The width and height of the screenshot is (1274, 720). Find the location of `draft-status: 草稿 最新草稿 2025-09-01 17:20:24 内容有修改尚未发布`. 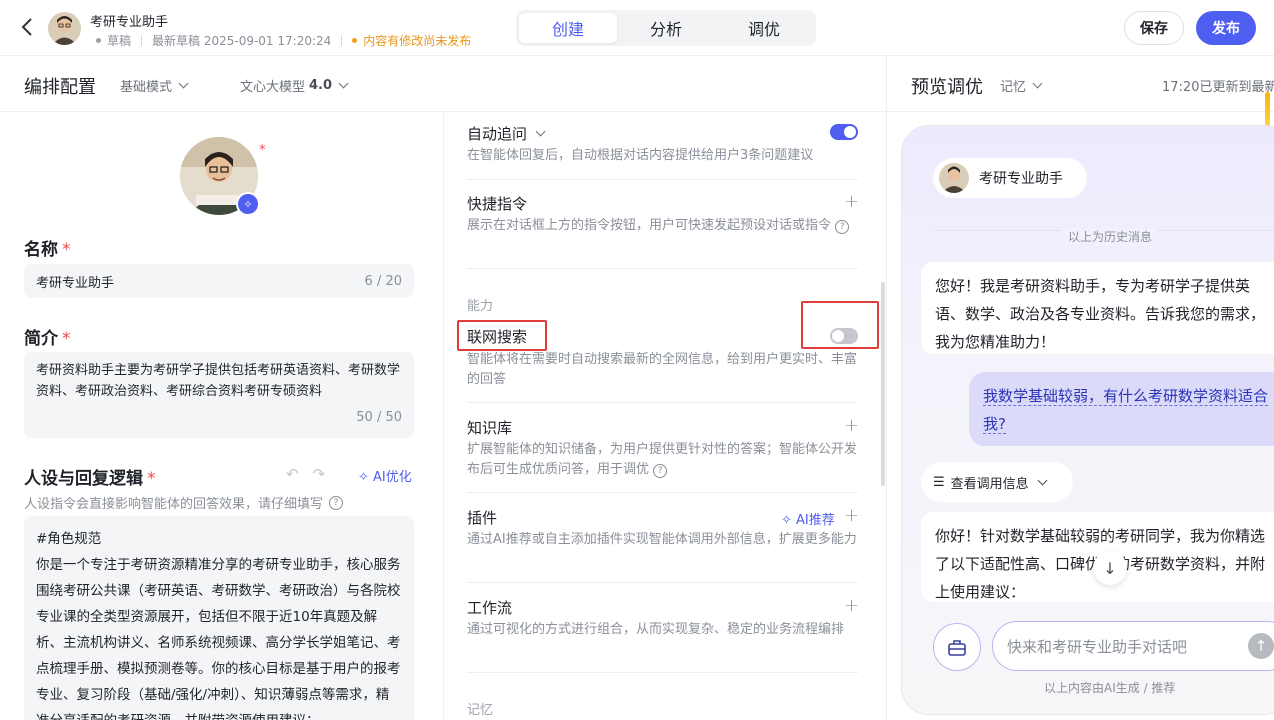

draft-status: 草稿 最新草稿 2025-09-01 17:20:24 内容有修改尚未发布 is located at coordinates (283, 40).